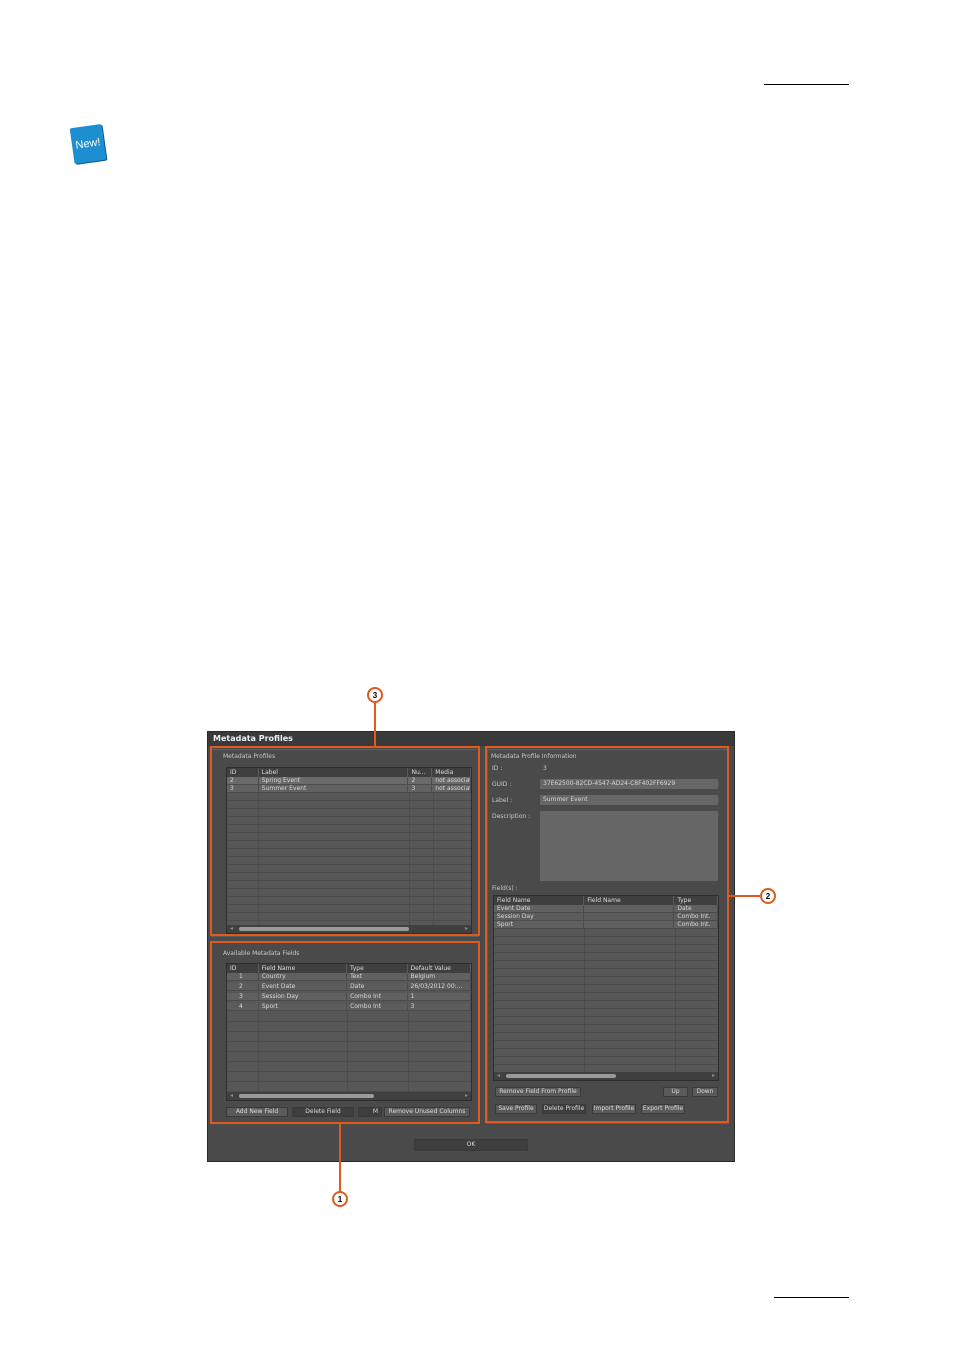 This screenshot has width=954, height=1349. What do you see at coordinates (375, 695) in the screenshot?
I see `callout-marker-3: 3` at bounding box center [375, 695].